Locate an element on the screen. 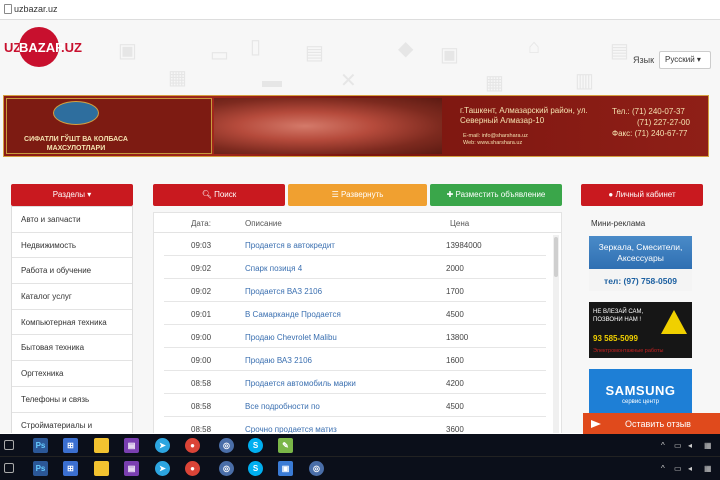  car-icon: ▬ is located at coordinates (272, 81).